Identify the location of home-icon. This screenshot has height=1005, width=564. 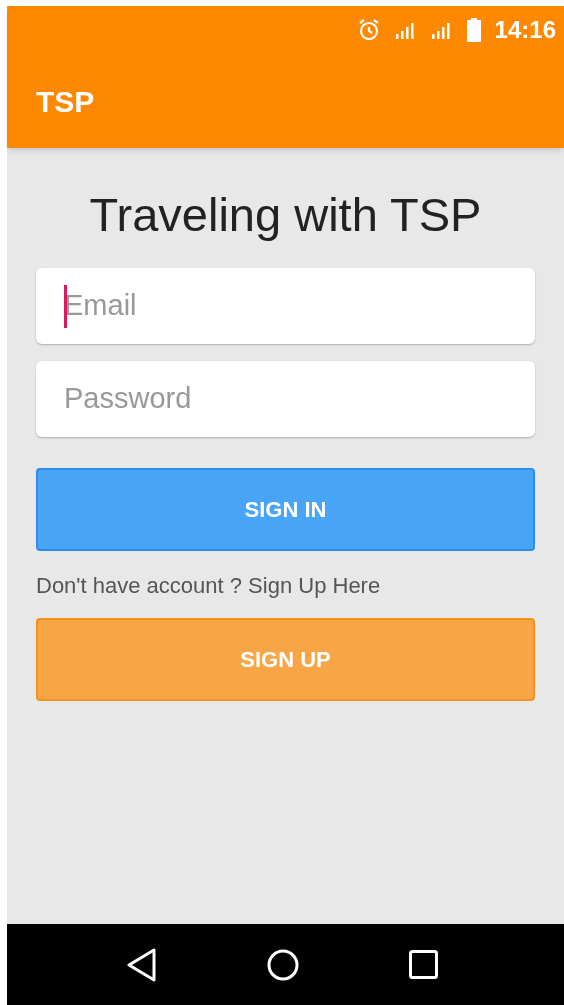
(283, 964).